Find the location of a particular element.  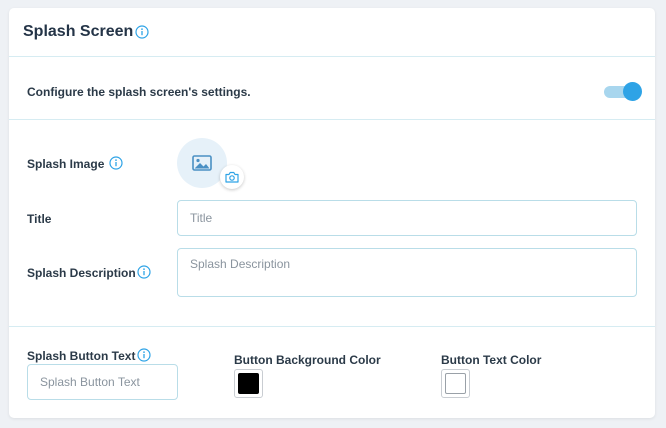

camera-upload-button is located at coordinates (232, 177).